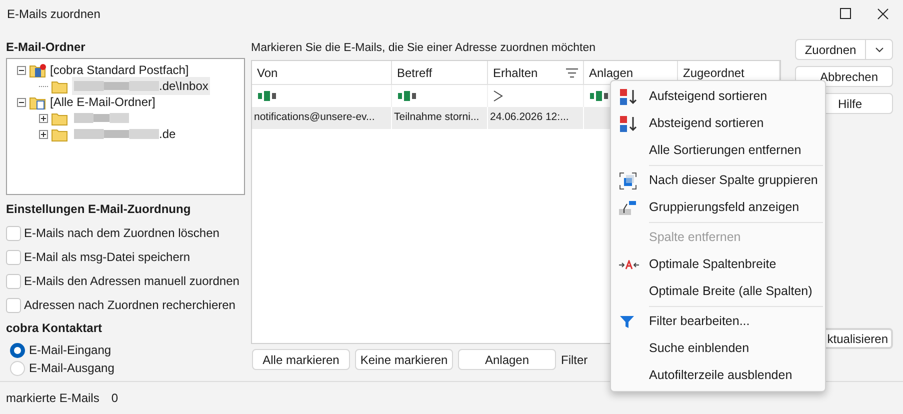  What do you see at coordinates (629, 265) in the screenshot?
I see `best-fit-icon` at bounding box center [629, 265].